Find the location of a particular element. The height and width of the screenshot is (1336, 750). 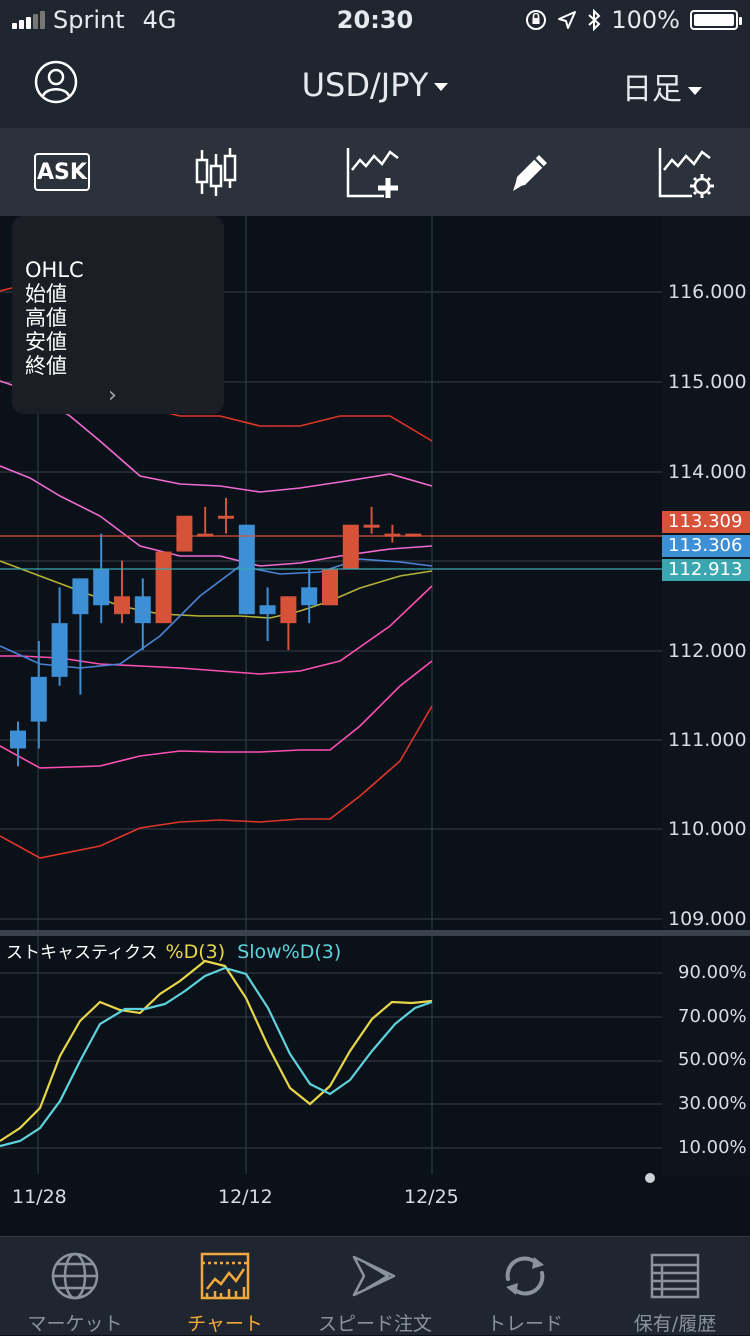

ask-button: ASK is located at coordinates (62, 172).